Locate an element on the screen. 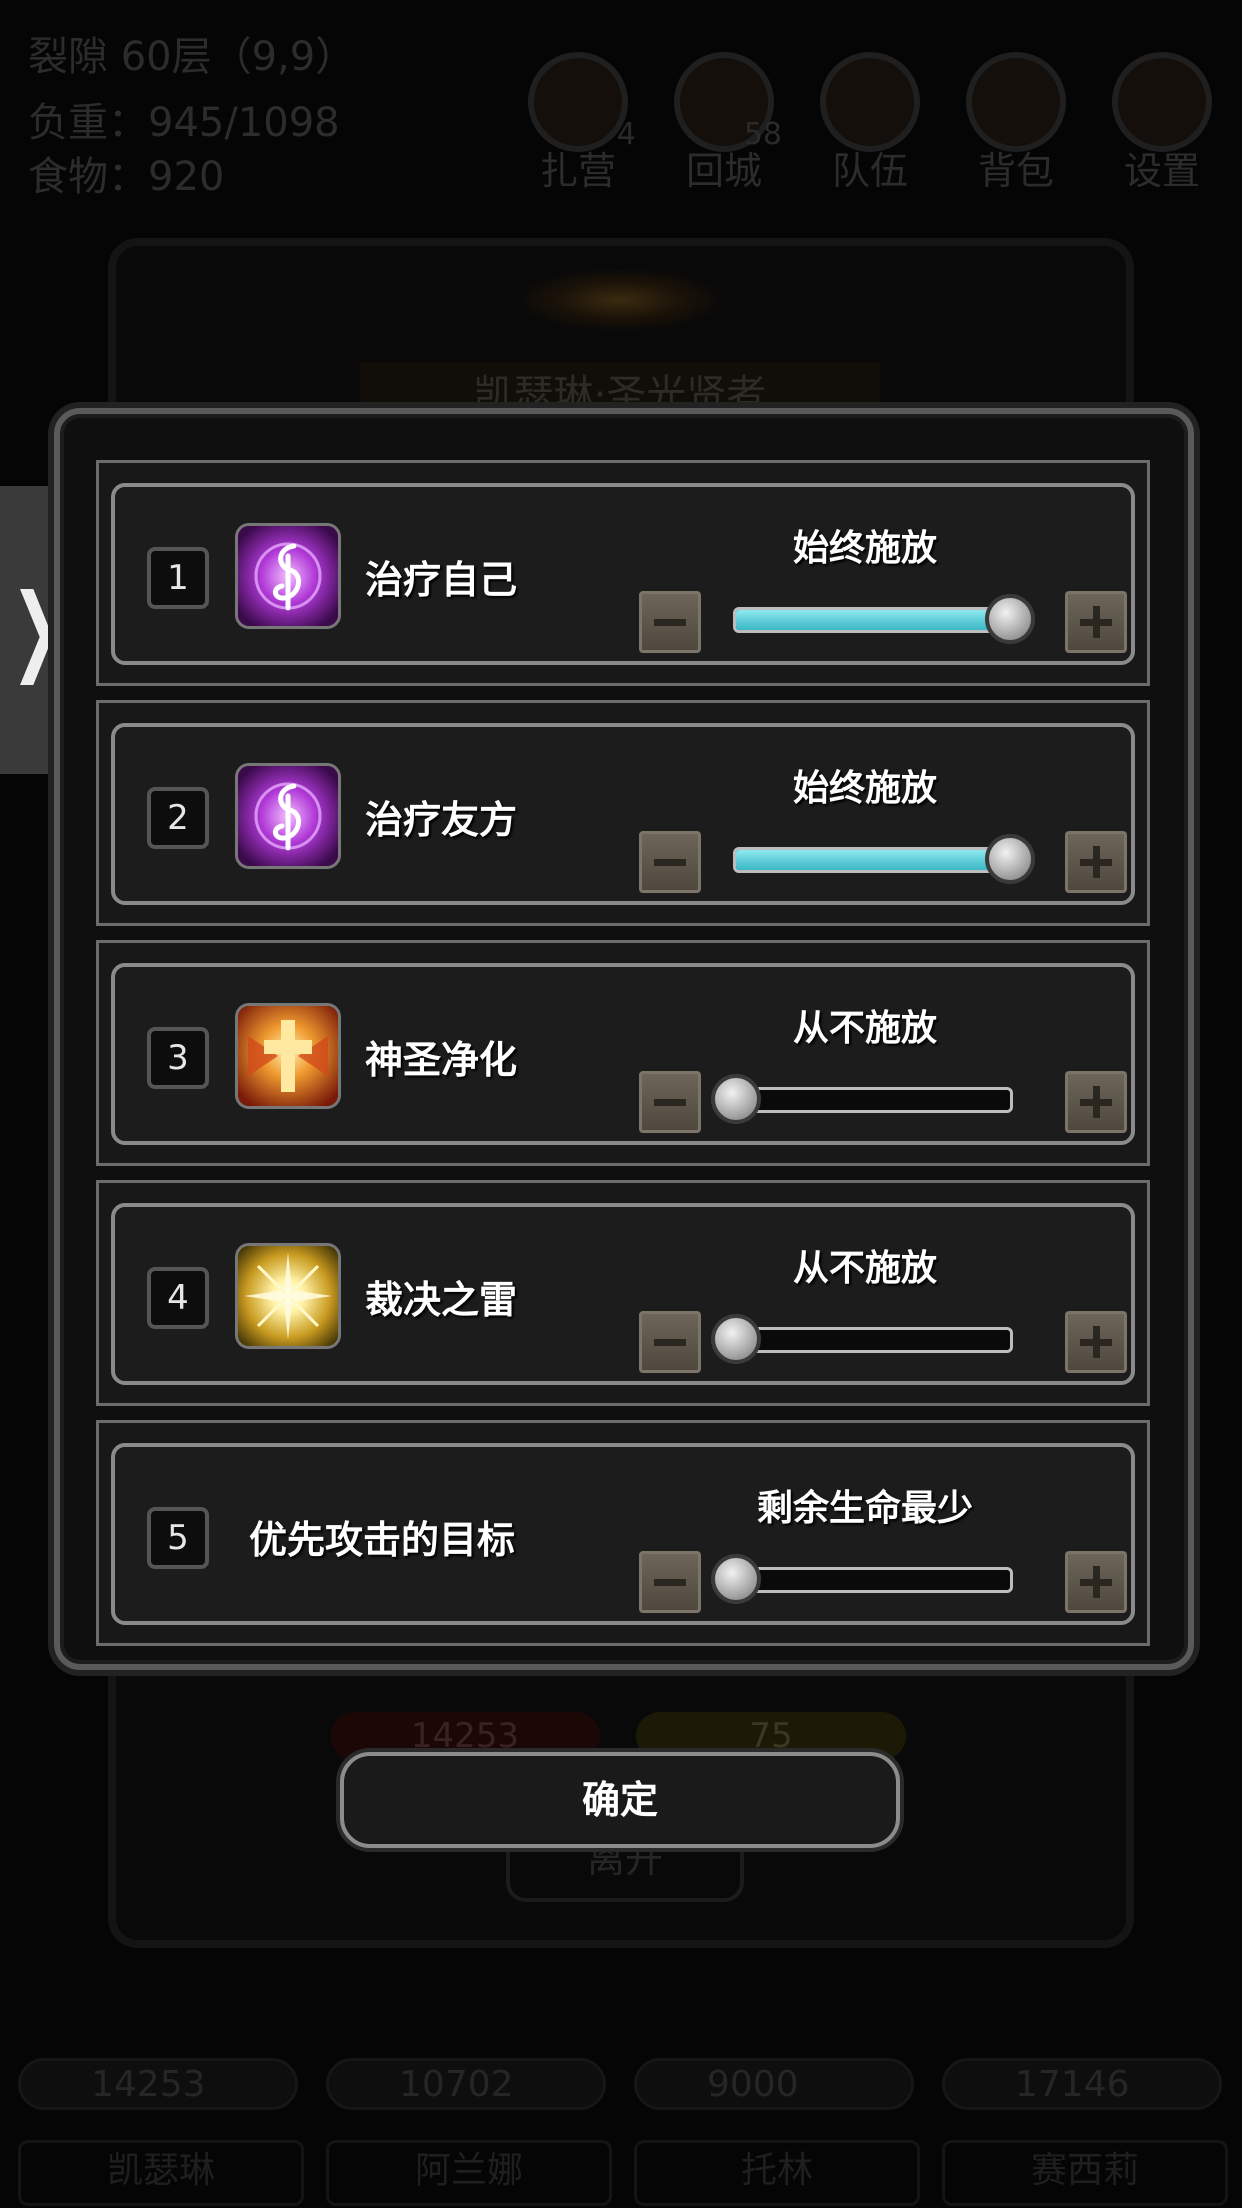  row-number: 2 is located at coordinates (178, 818).